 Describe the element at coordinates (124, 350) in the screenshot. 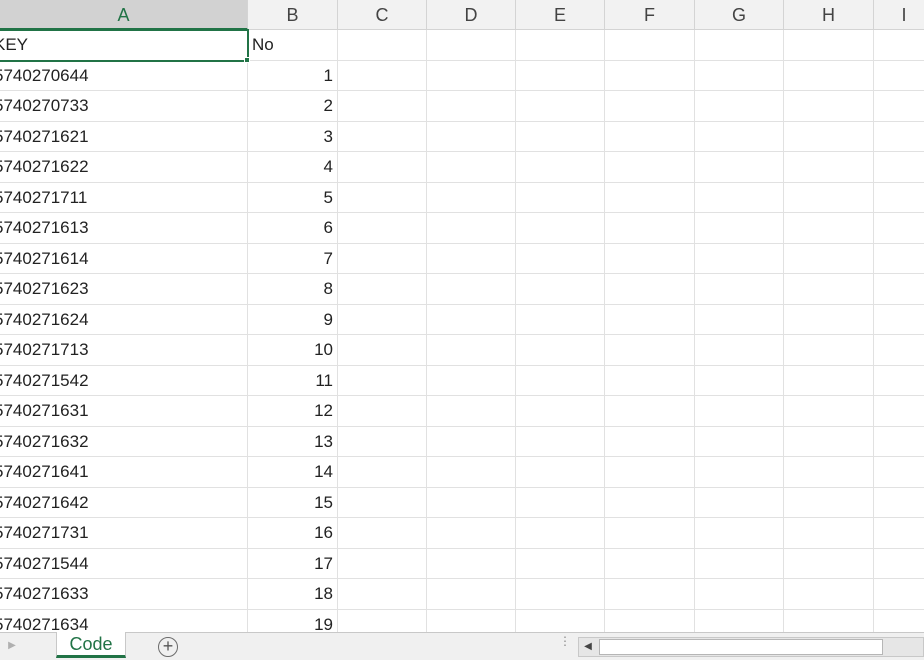

I see `key-cell: 5740271713` at that location.